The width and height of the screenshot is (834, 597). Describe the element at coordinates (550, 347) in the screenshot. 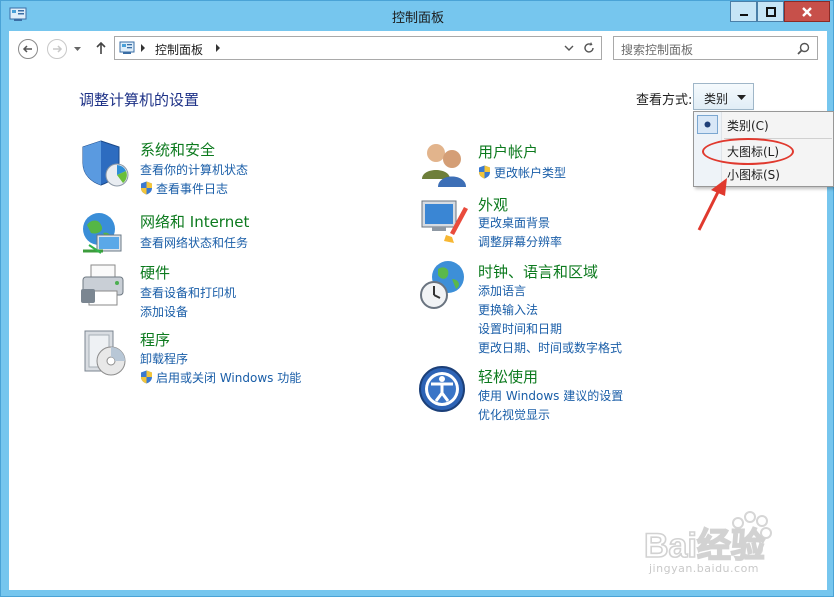

I see `category-link: 更改日期、时间或数字格式` at that location.